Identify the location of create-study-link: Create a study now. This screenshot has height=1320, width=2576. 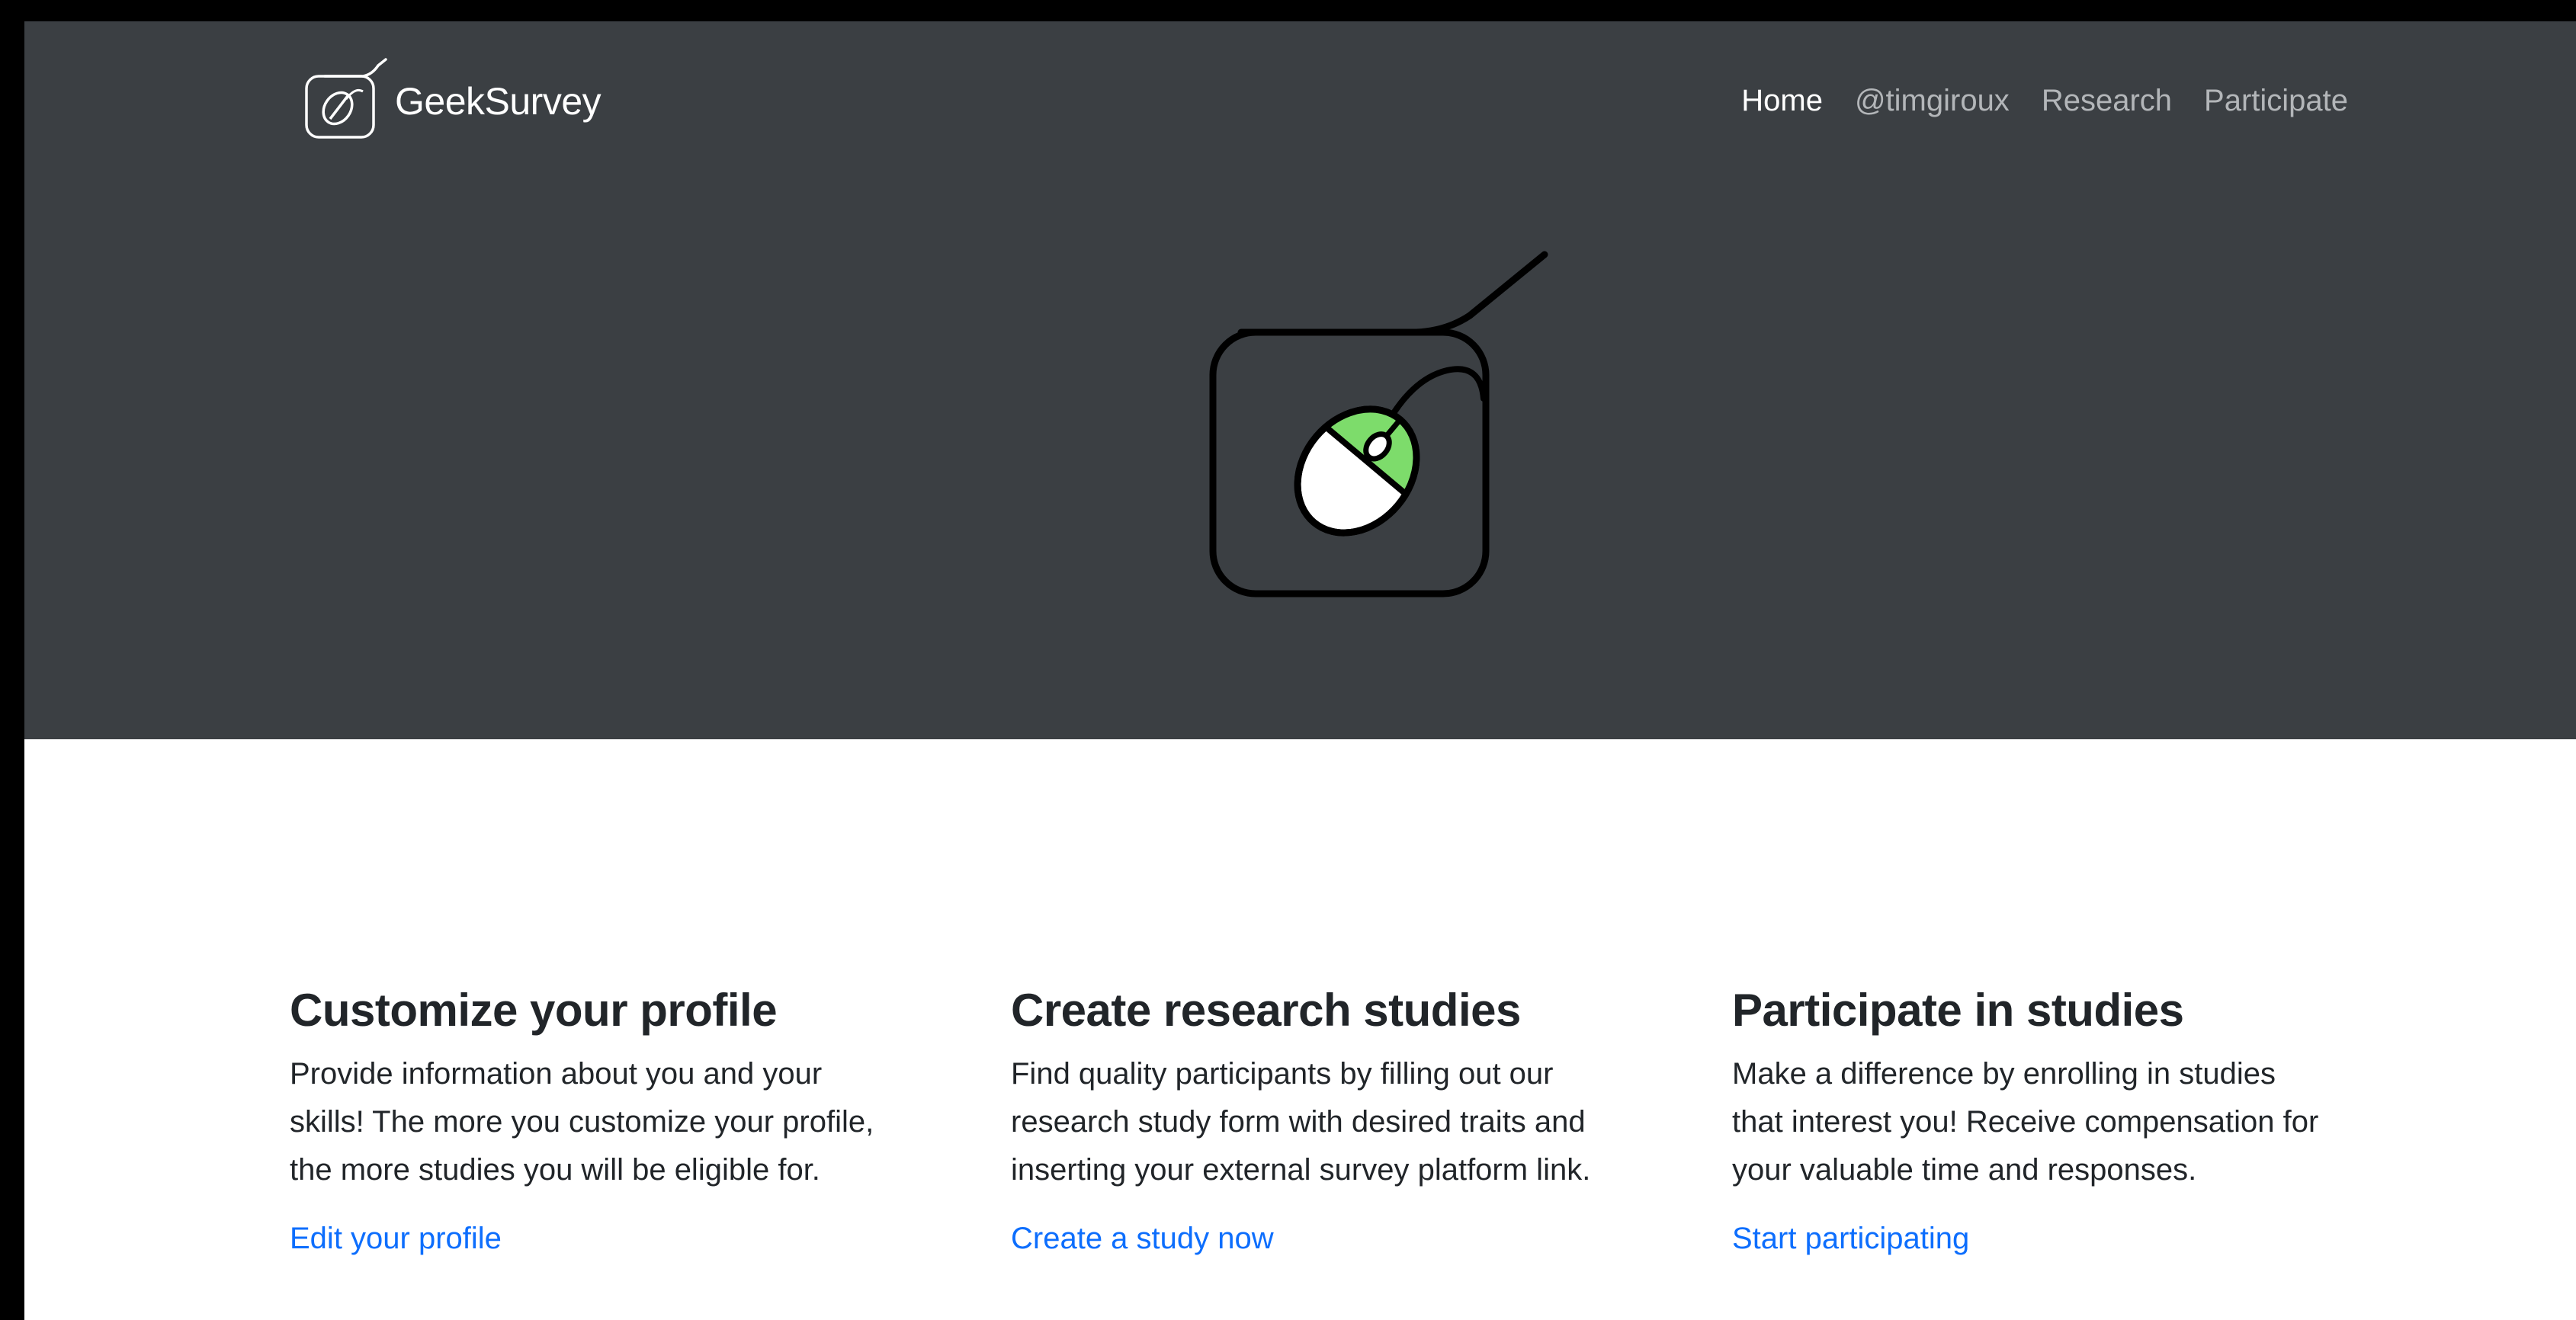
(1142, 1239).